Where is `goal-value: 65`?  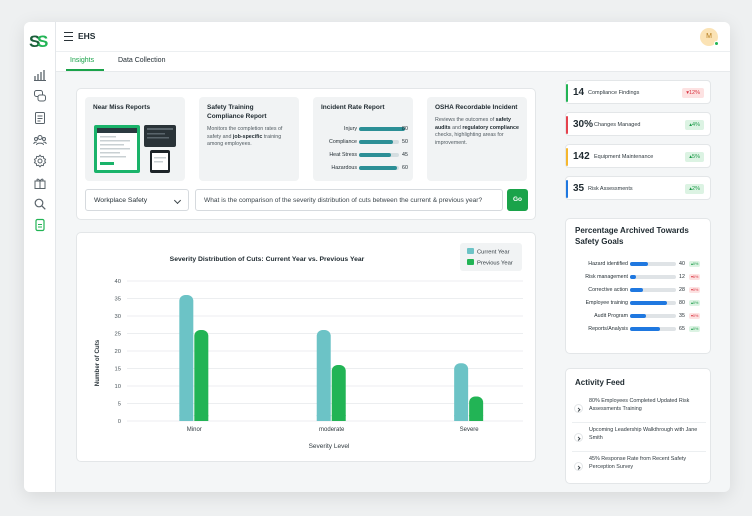 goal-value: 65 is located at coordinates (682, 329).